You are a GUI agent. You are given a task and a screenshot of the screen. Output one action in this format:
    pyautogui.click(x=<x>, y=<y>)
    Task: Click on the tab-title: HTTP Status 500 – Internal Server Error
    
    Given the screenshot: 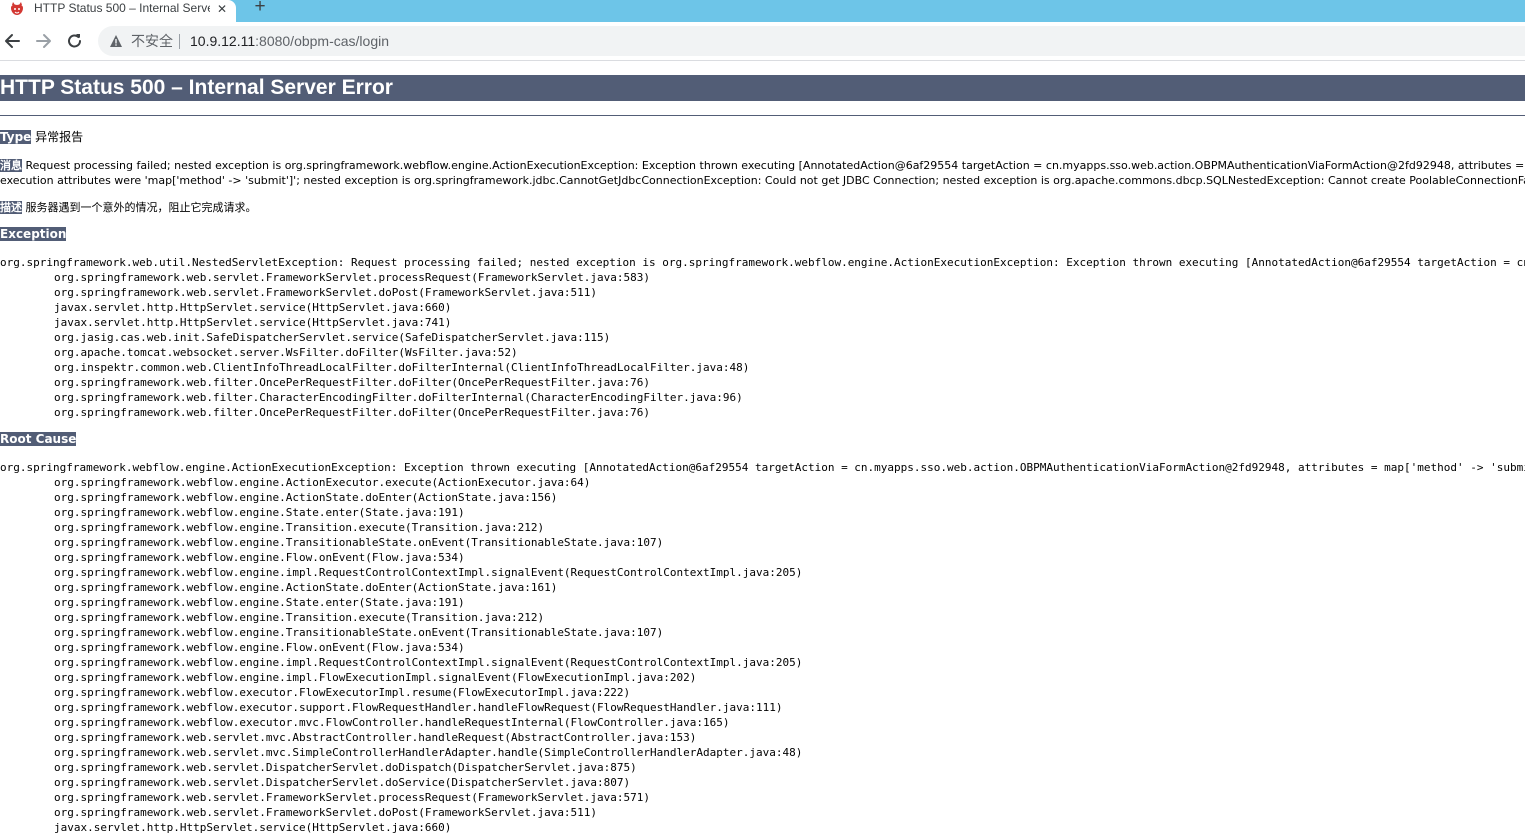 What is the action you would take?
    pyautogui.click(x=122, y=8)
    